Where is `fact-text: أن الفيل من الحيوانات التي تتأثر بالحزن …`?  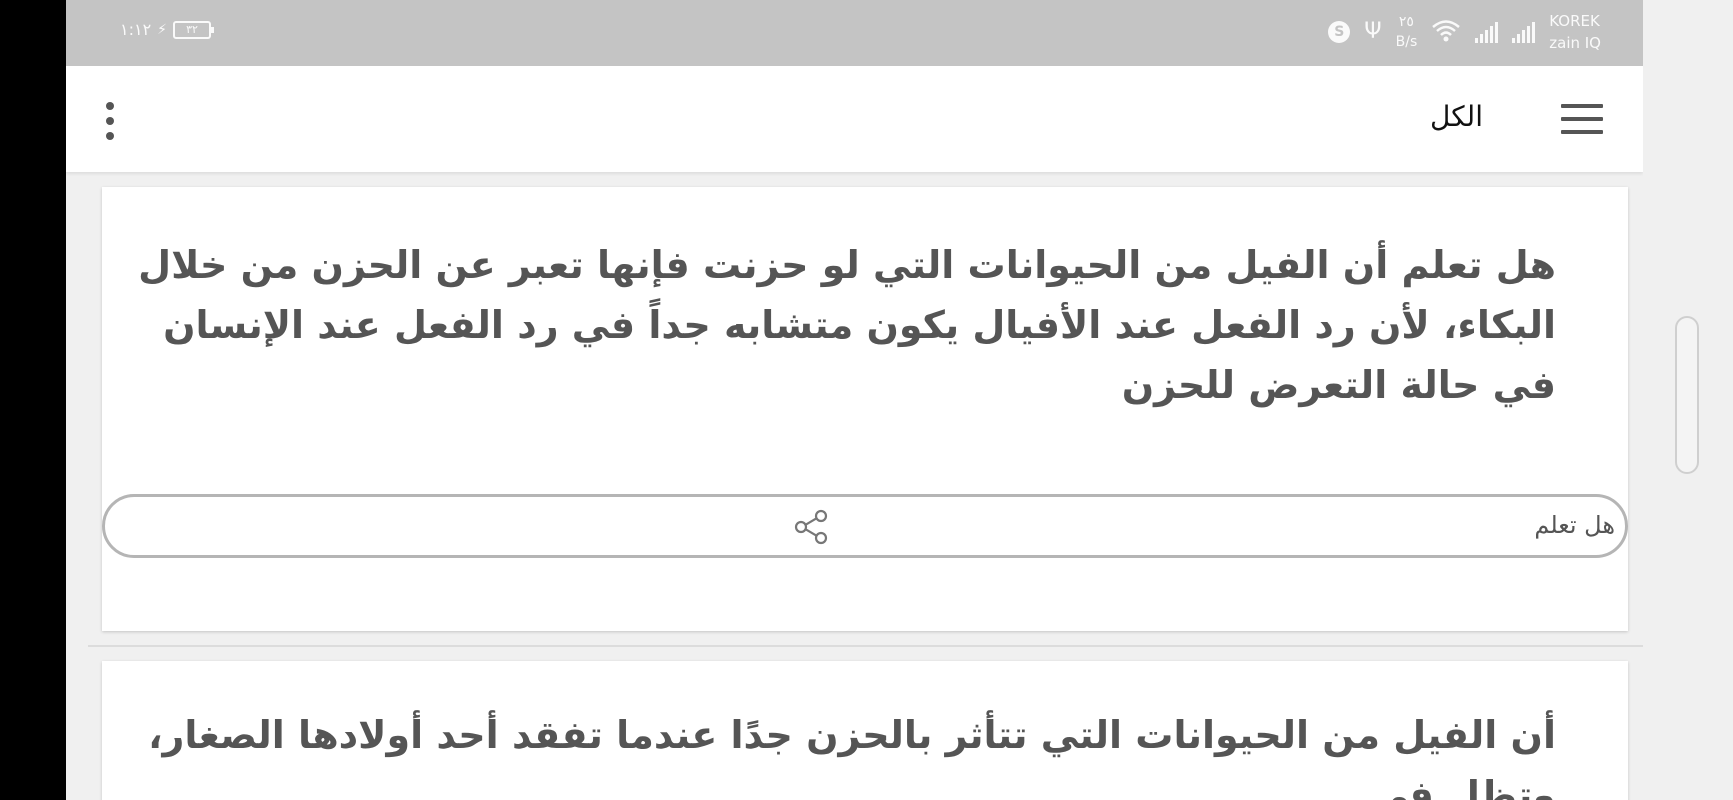
fact-text: أن الفيل من الحيوانات التي تتأثر بالحزن … is located at coordinates (852, 756).